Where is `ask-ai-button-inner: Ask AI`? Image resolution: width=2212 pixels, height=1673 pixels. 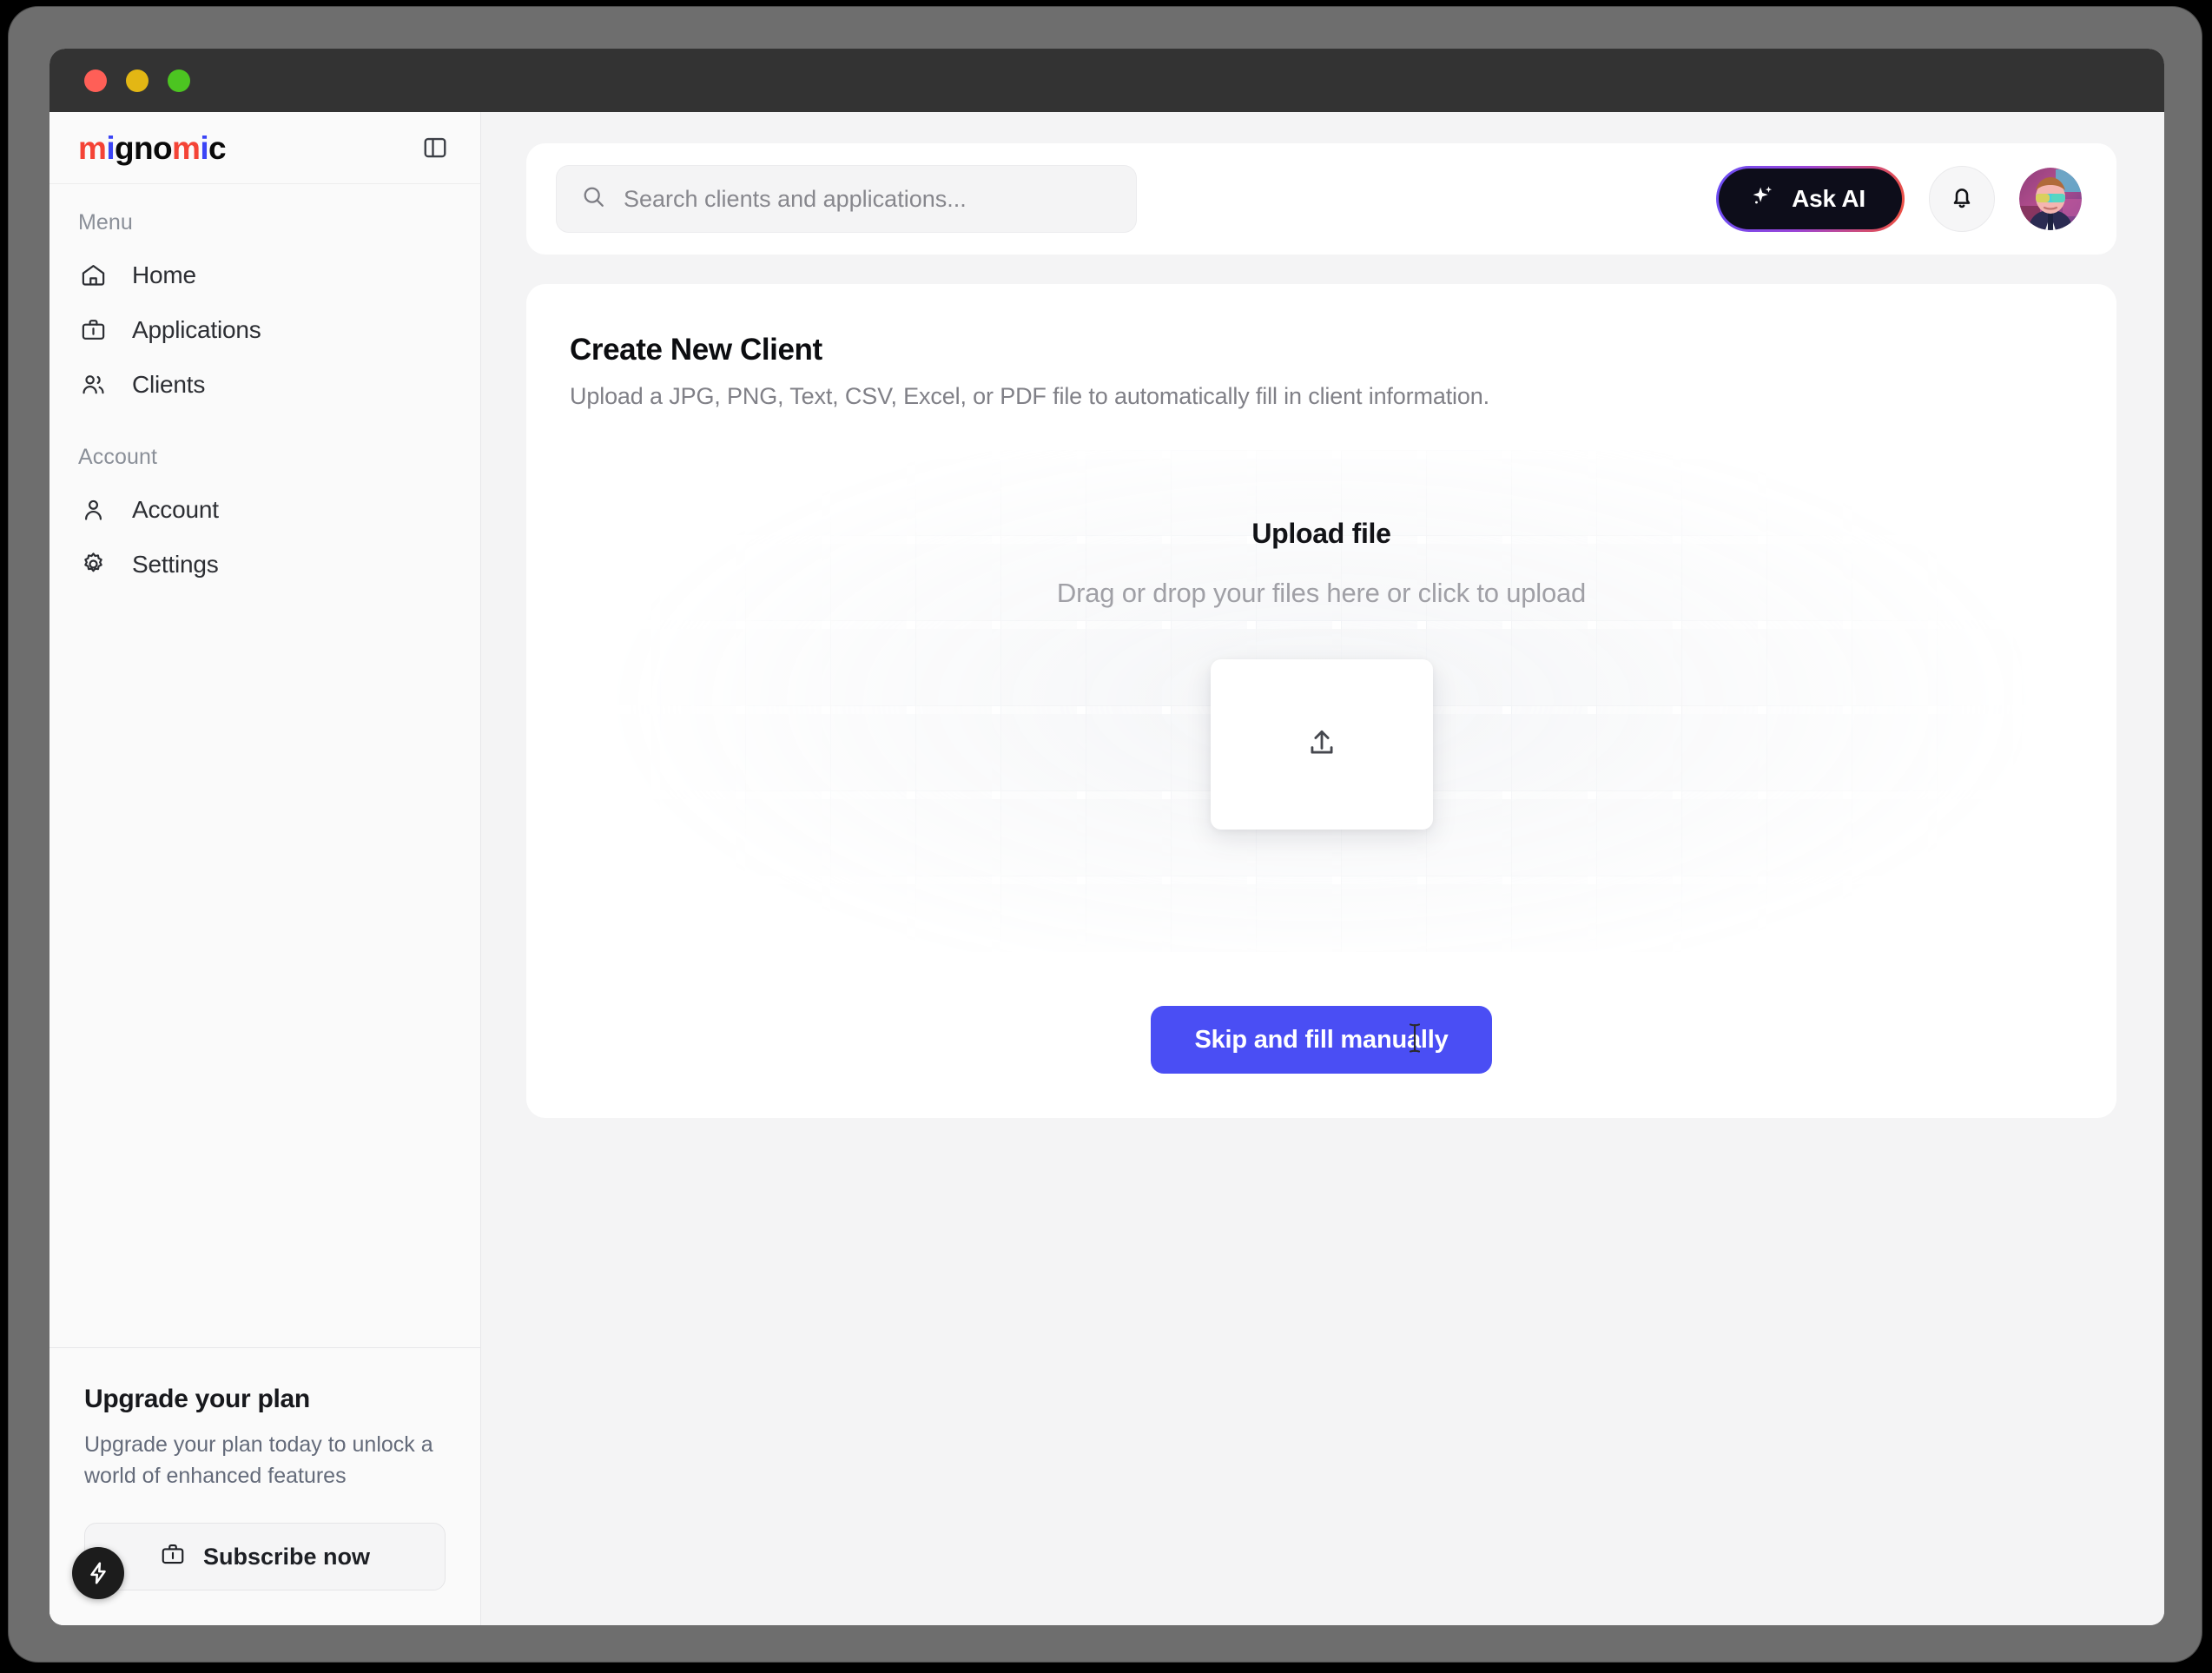 ask-ai-button-inner: Ask AI is located at coordinates (1811, 199).